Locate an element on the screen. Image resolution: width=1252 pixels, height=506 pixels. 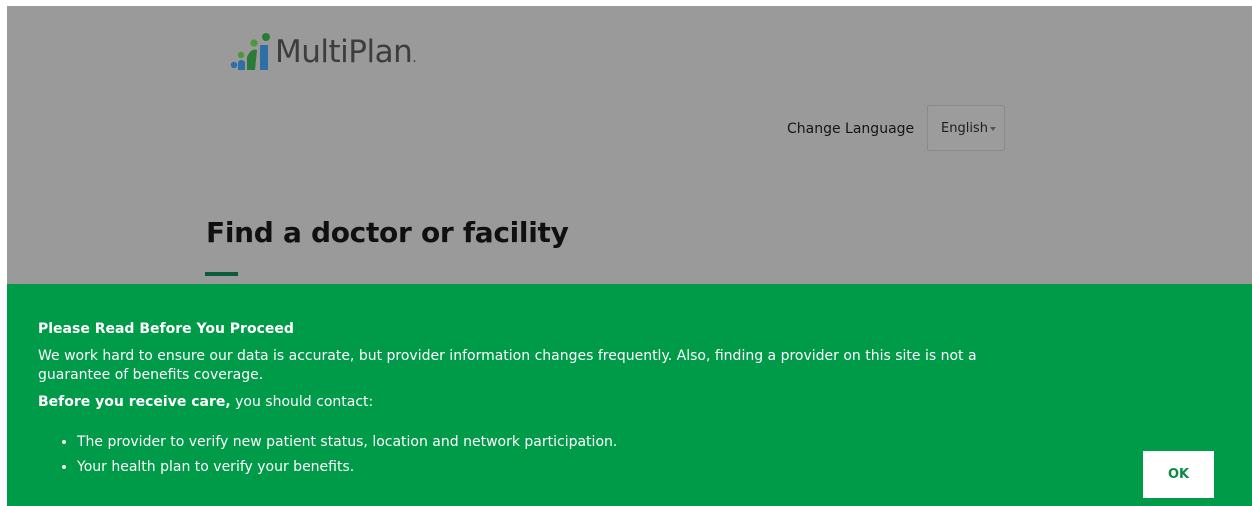
change-language-label: Change Language is located at coordinates (851, 129).